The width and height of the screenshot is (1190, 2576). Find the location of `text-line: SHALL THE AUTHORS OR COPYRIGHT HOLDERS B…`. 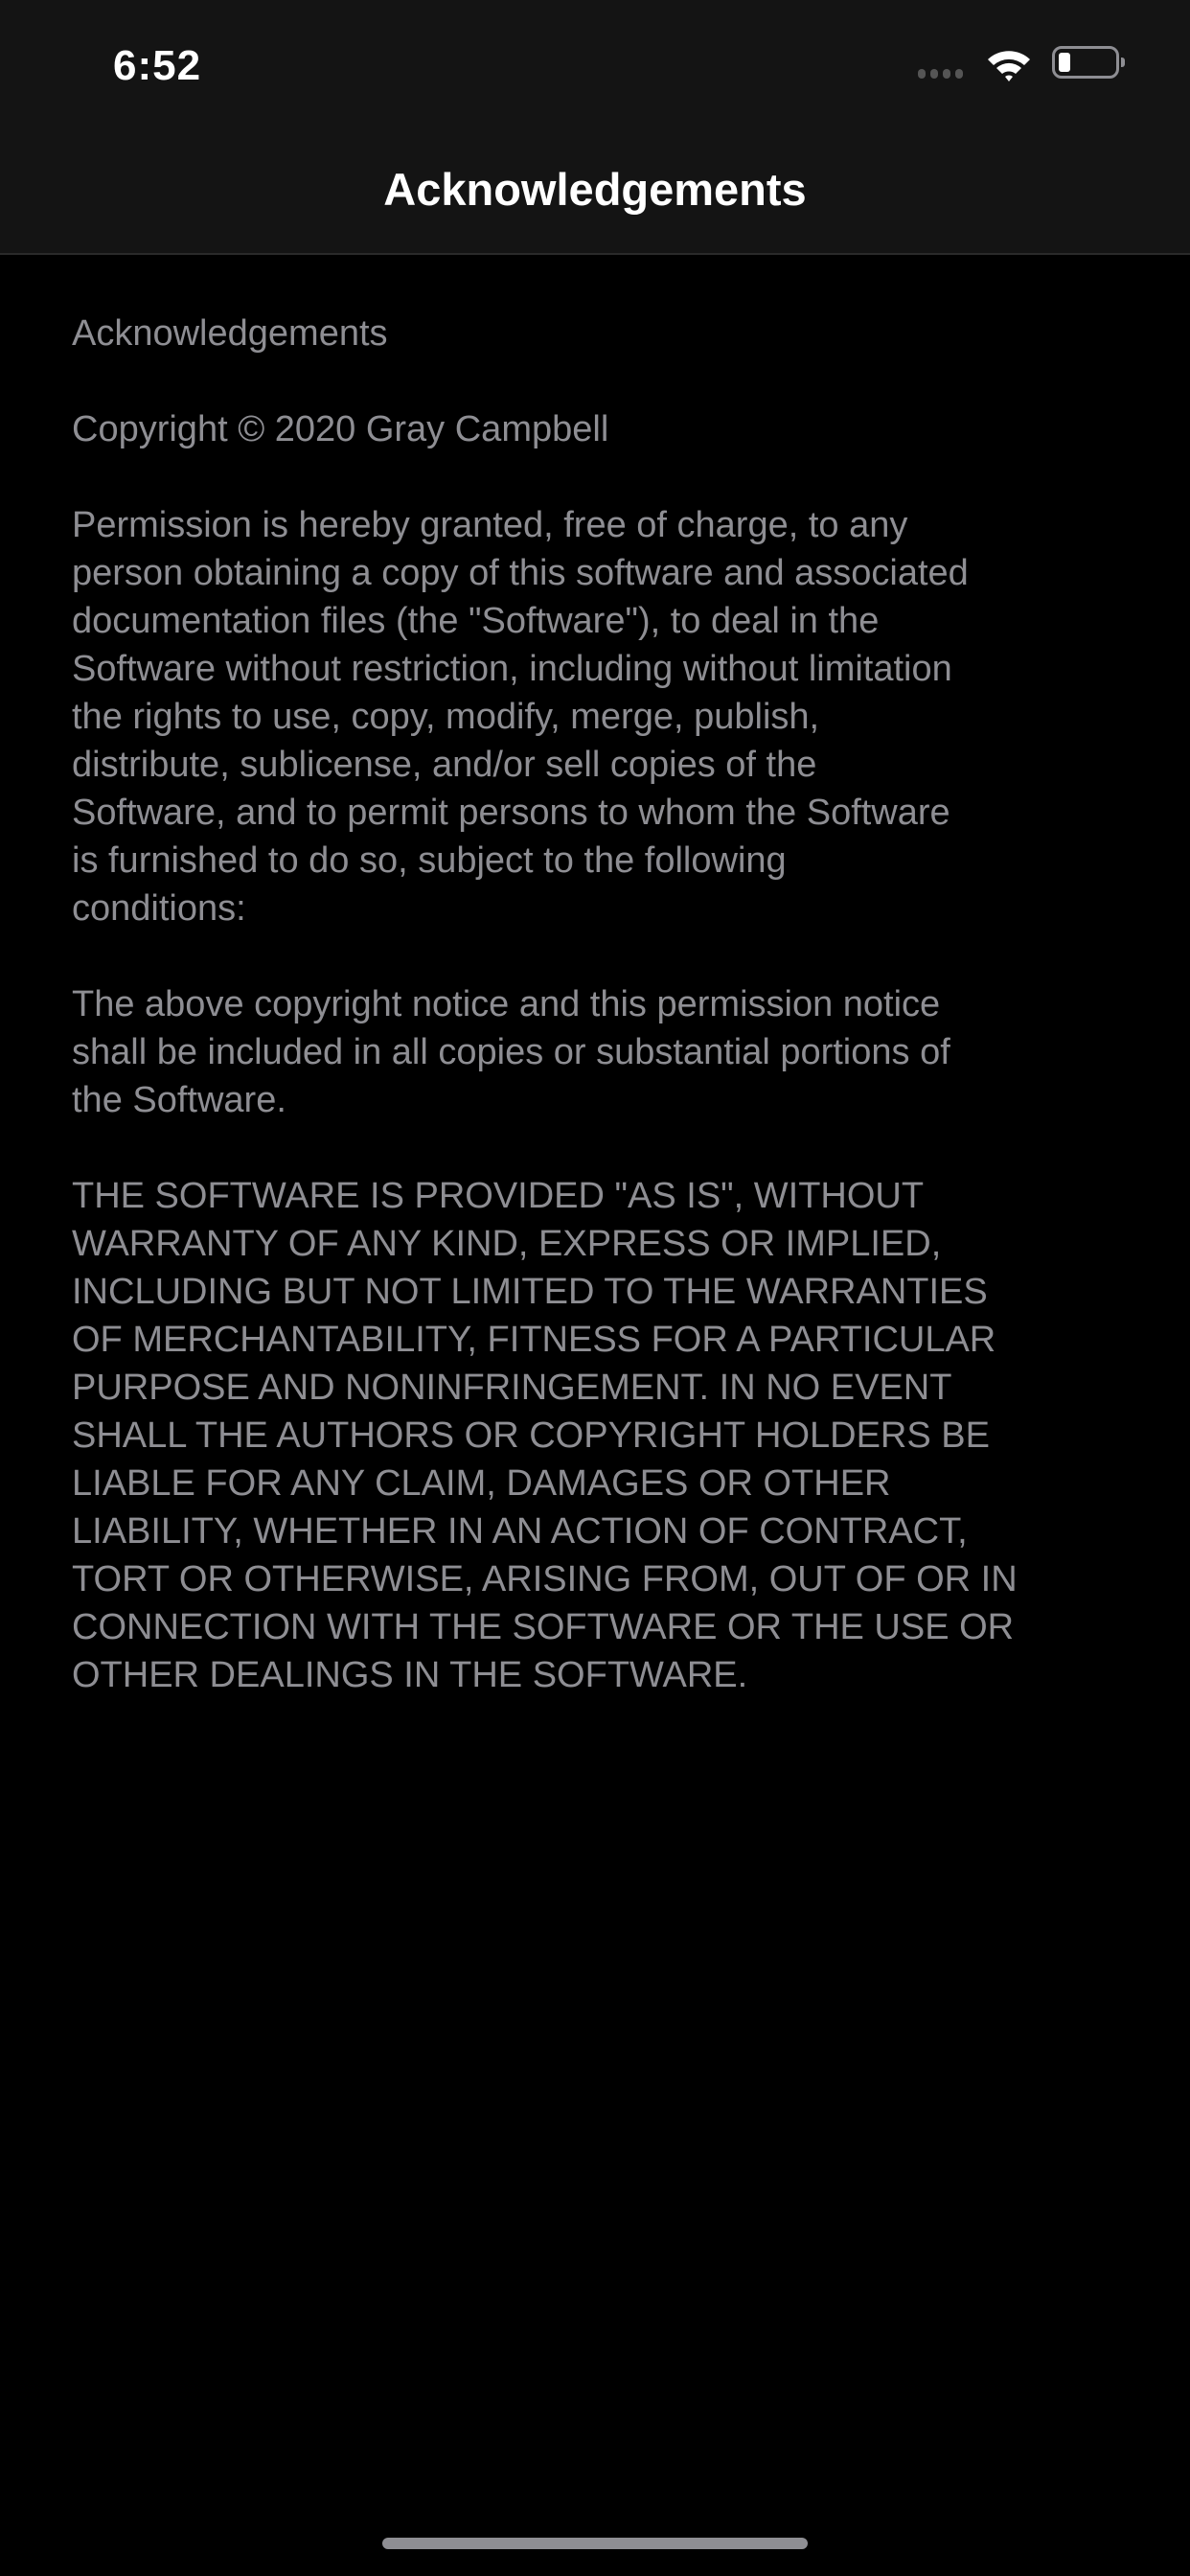

text-line: SHALL THE AUTHORS OR COPYRIGHT HOLDERS B… is located at coordinates (531, 1435).